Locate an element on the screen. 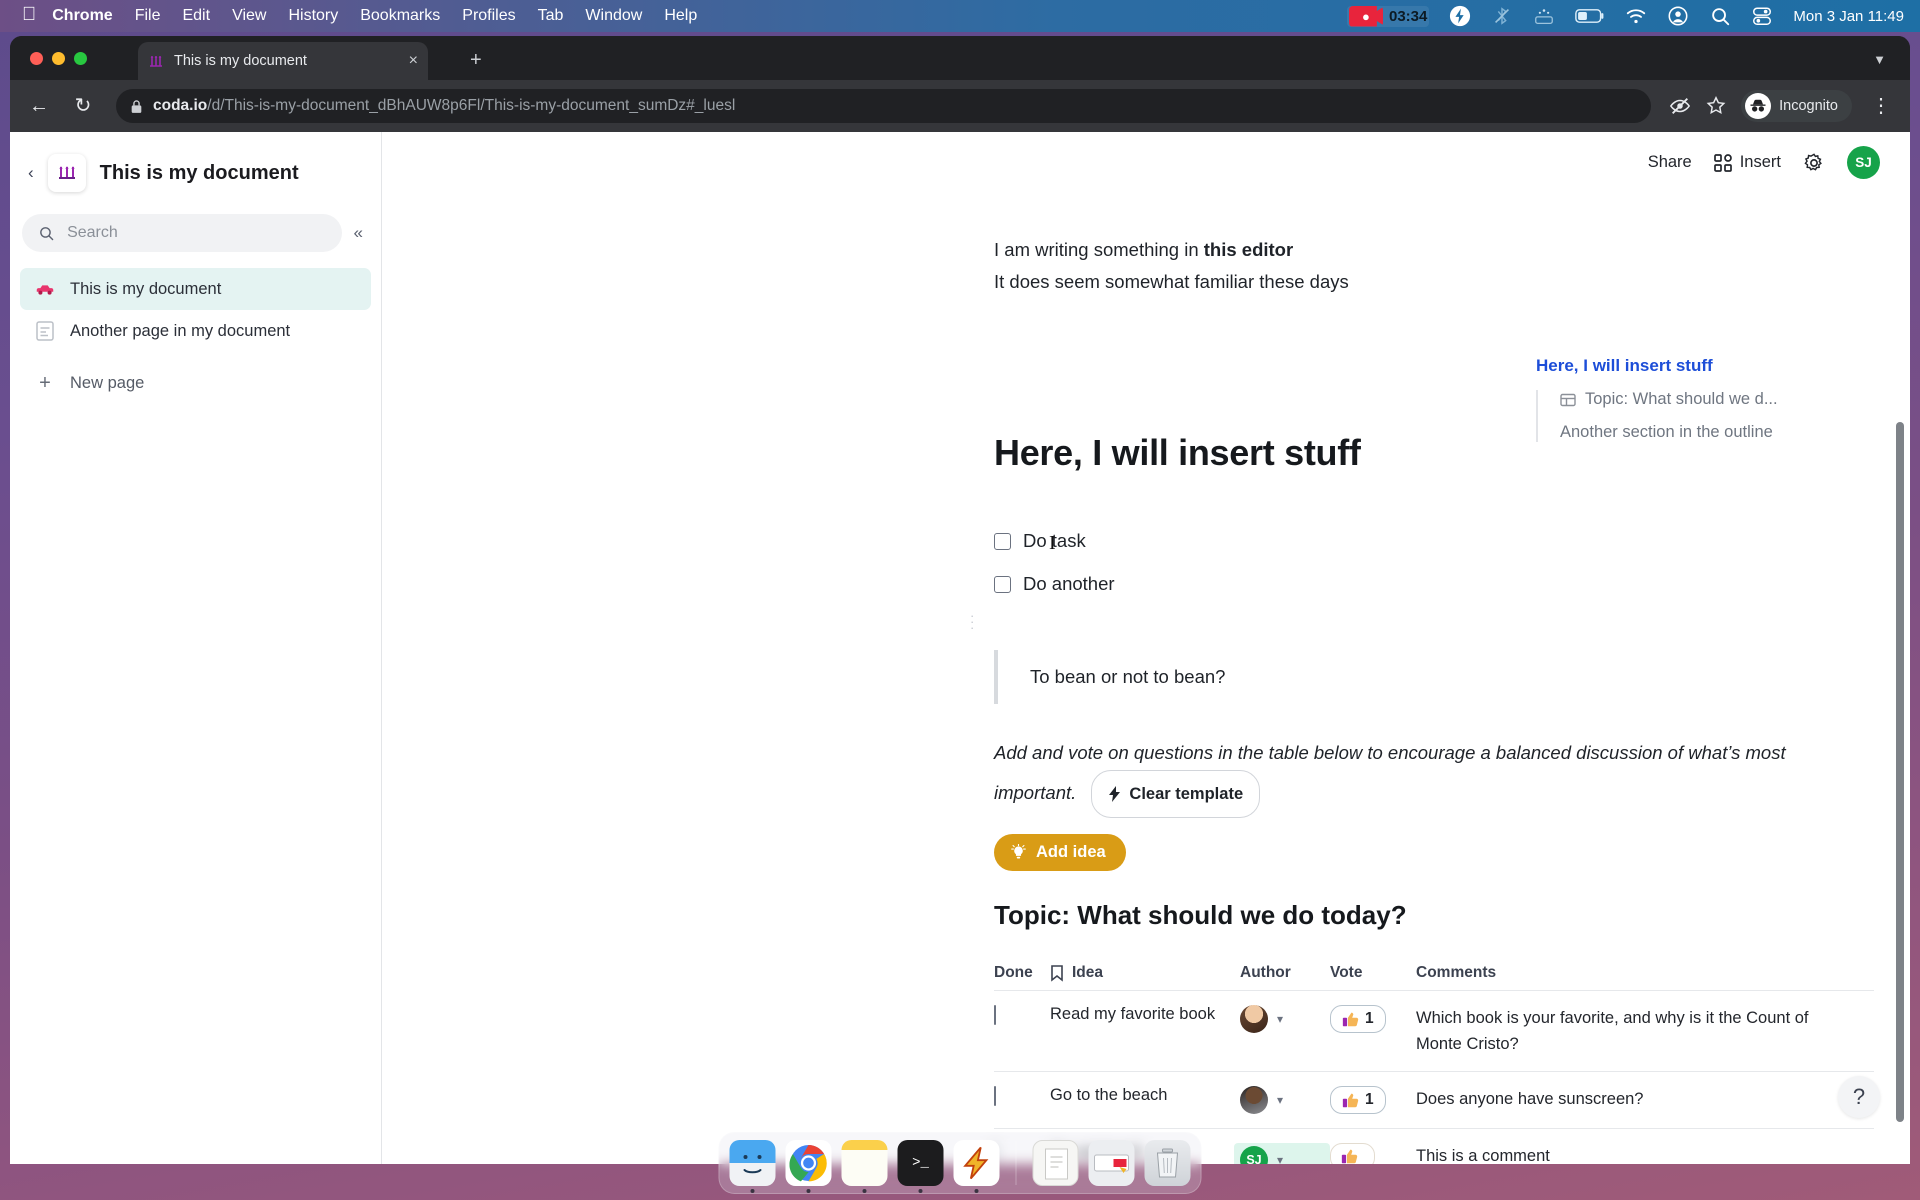 Image resolution: width=1920 pixels, height=1200 pixels. minimize-window-button is located at coordinates (58, 58).